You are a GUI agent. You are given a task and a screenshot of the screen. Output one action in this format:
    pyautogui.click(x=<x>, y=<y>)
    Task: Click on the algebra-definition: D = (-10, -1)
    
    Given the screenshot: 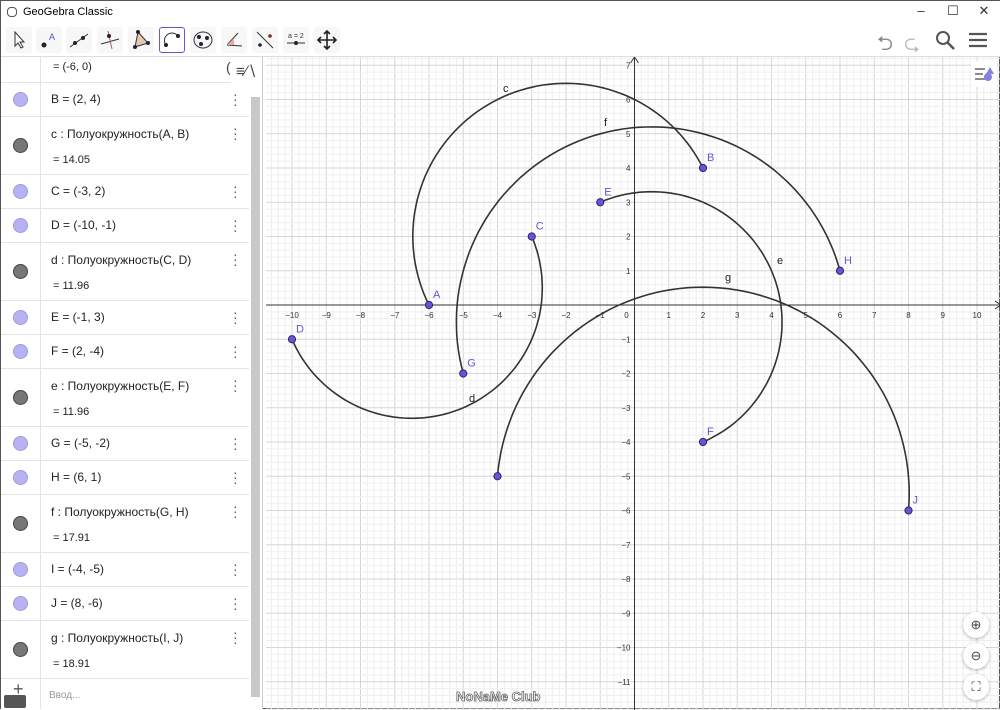 What is the action you would take?
    pyautogui.click(x=83, y=225)
    